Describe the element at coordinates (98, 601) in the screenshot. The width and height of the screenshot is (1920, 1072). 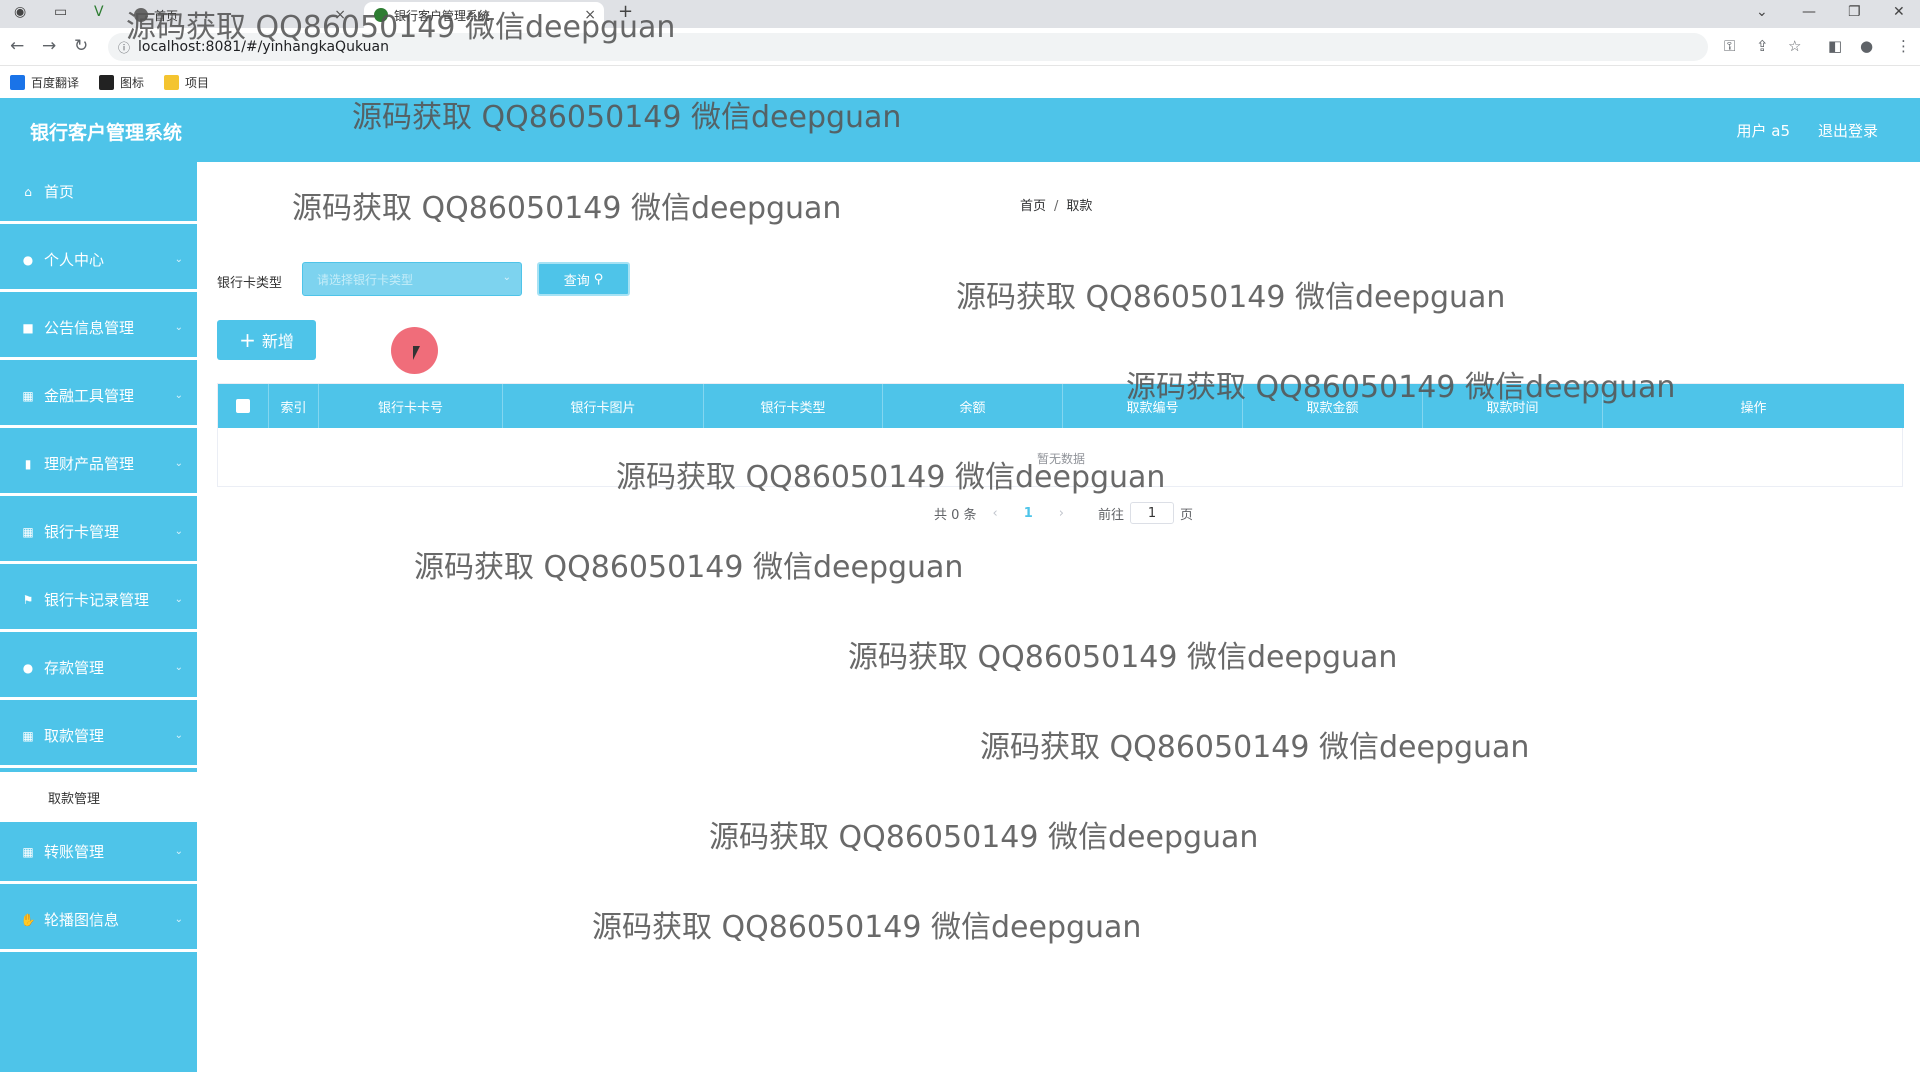
I see `sidebar-item-bank-card-records: ⚑ 银行卡记录管理 ⌄` at that location.